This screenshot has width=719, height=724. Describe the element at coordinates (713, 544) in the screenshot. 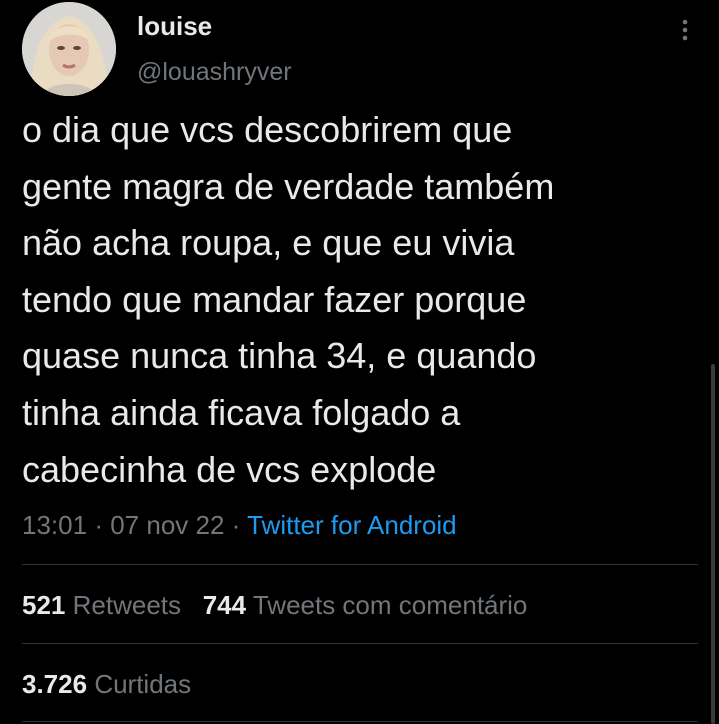

I see `scrollbar` at that location.